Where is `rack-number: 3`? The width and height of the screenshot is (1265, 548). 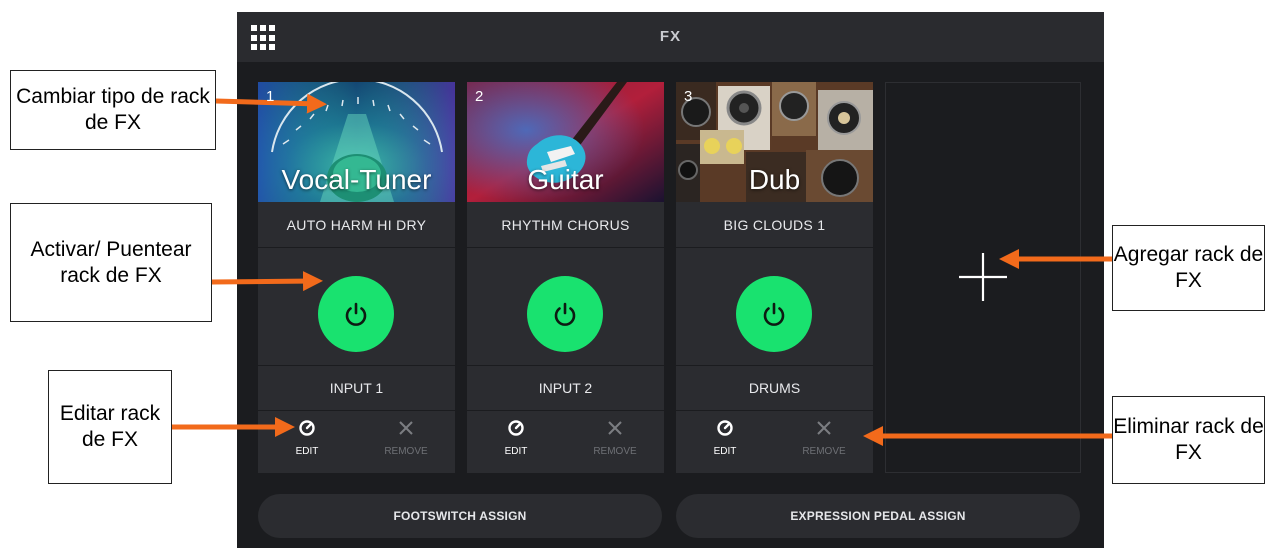
rack-number: 3 is located at coordinates (688, 96).